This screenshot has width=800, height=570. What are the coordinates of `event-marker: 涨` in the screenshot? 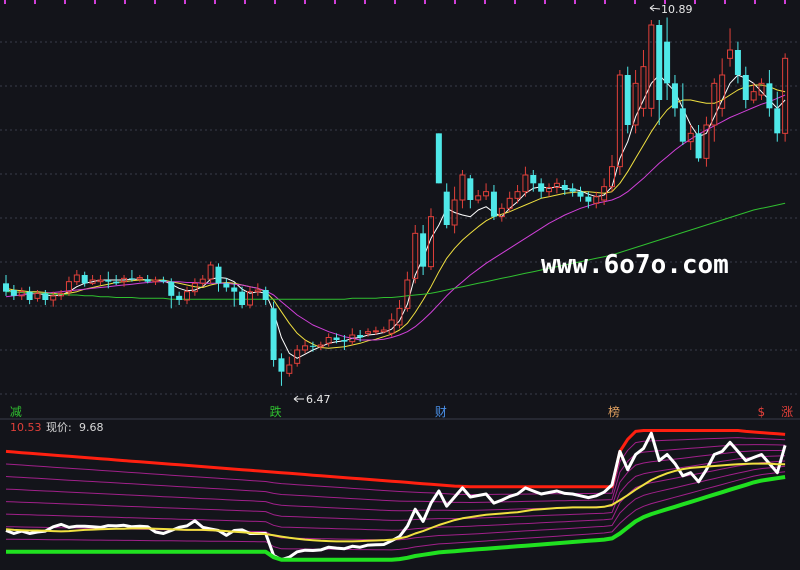 It's located at (787, 411).